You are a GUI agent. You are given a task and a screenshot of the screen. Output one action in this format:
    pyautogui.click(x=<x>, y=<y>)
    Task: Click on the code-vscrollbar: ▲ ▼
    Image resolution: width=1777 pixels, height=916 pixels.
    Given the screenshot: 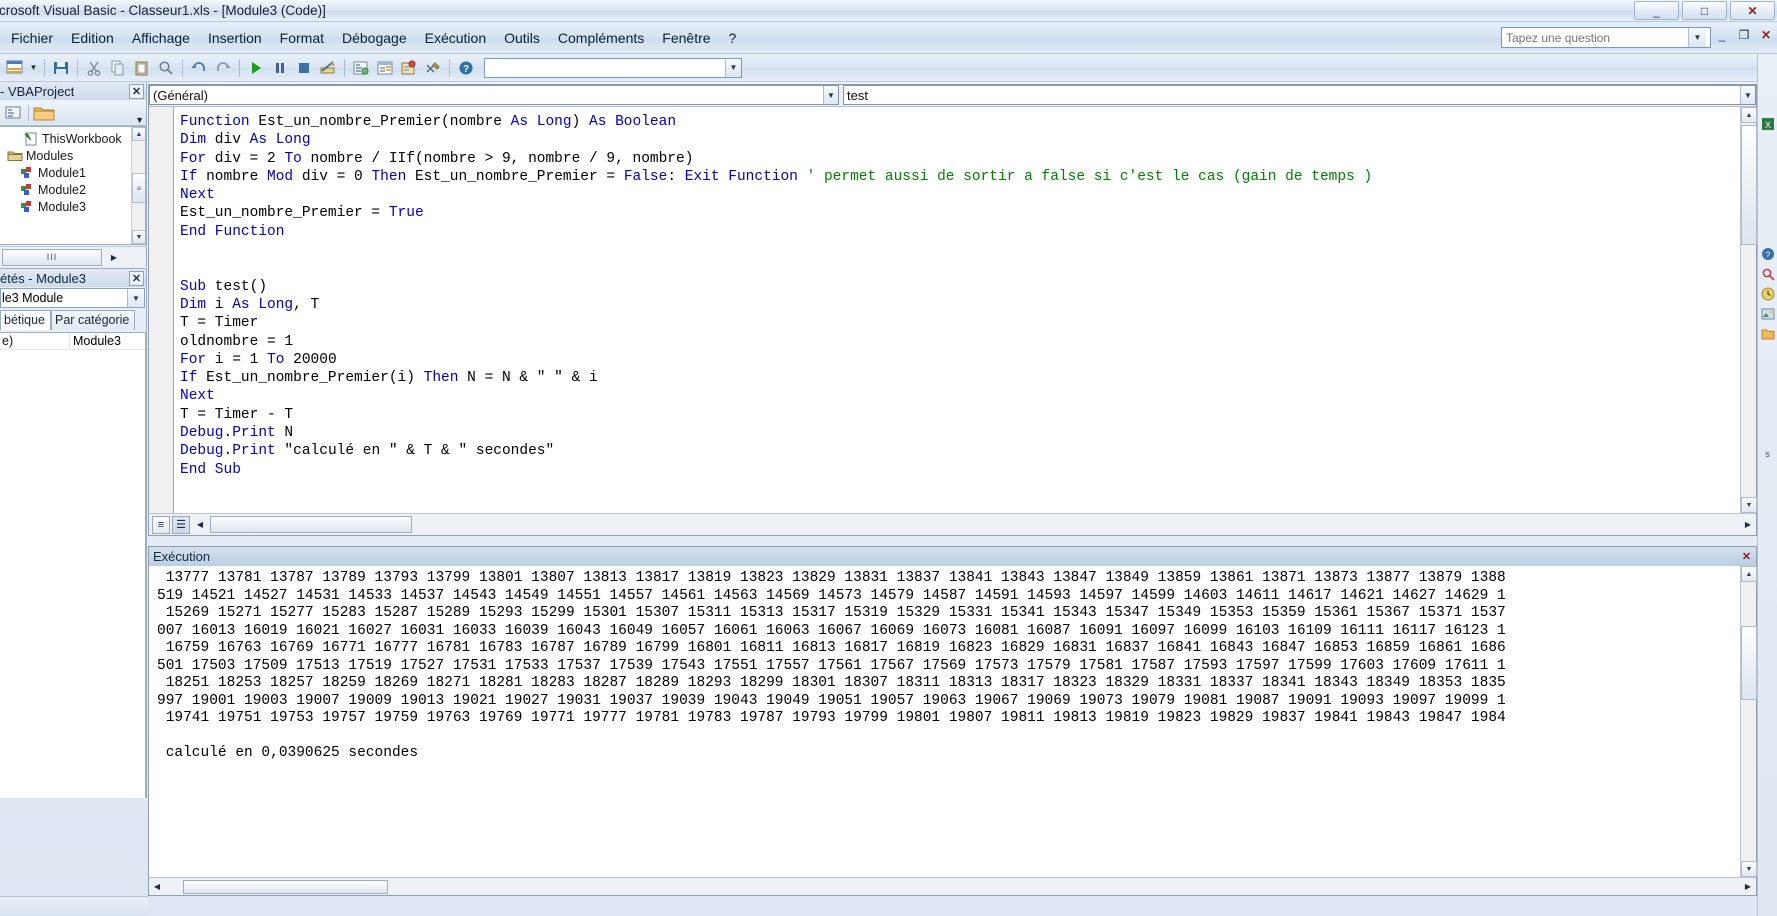 What is the action you would take?
    pyautogui.click(x=1748, y=310)
    